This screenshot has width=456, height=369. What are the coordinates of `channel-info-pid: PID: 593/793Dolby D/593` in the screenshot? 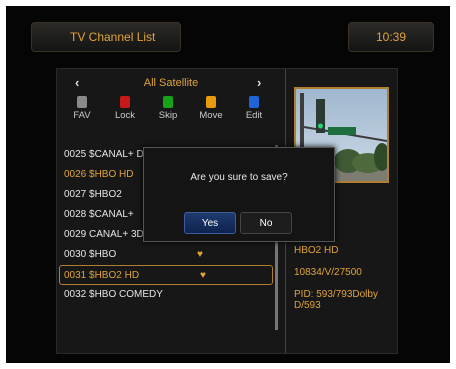 It's located at (336, 300).